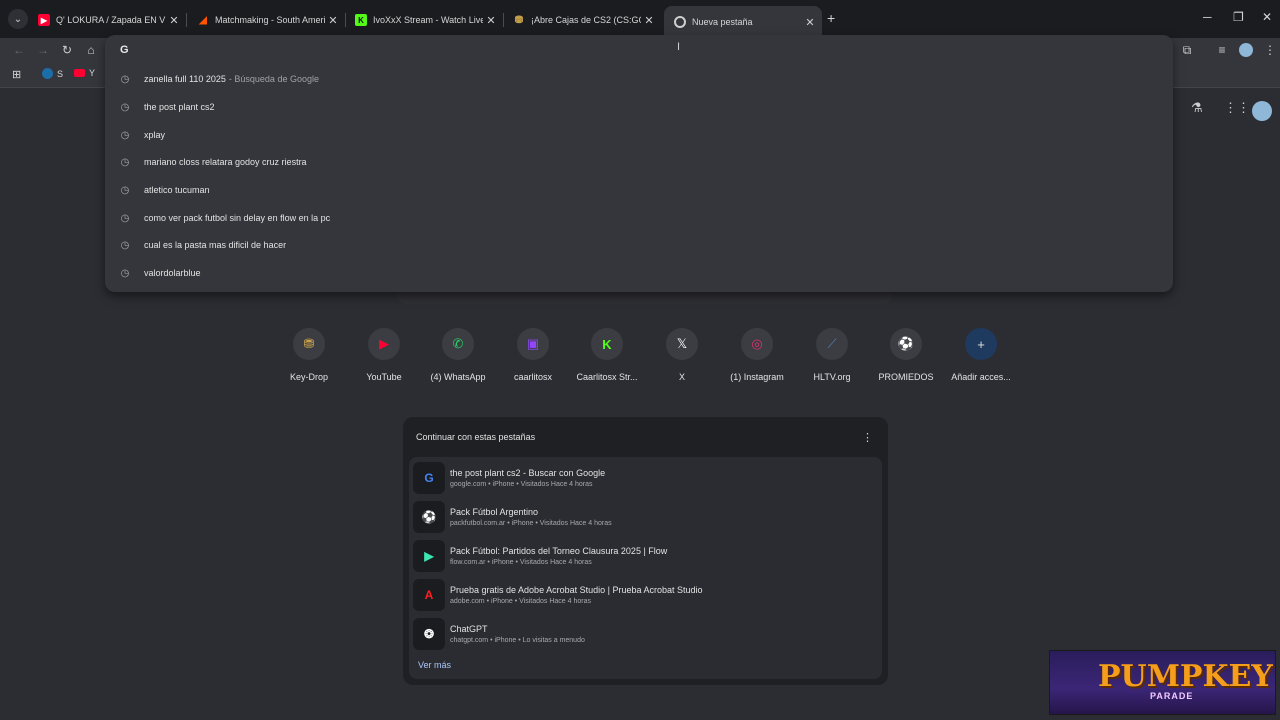 This screenshot has height=720, width=1280. I want to click on bookmark-label: Y, so click(92, 73).